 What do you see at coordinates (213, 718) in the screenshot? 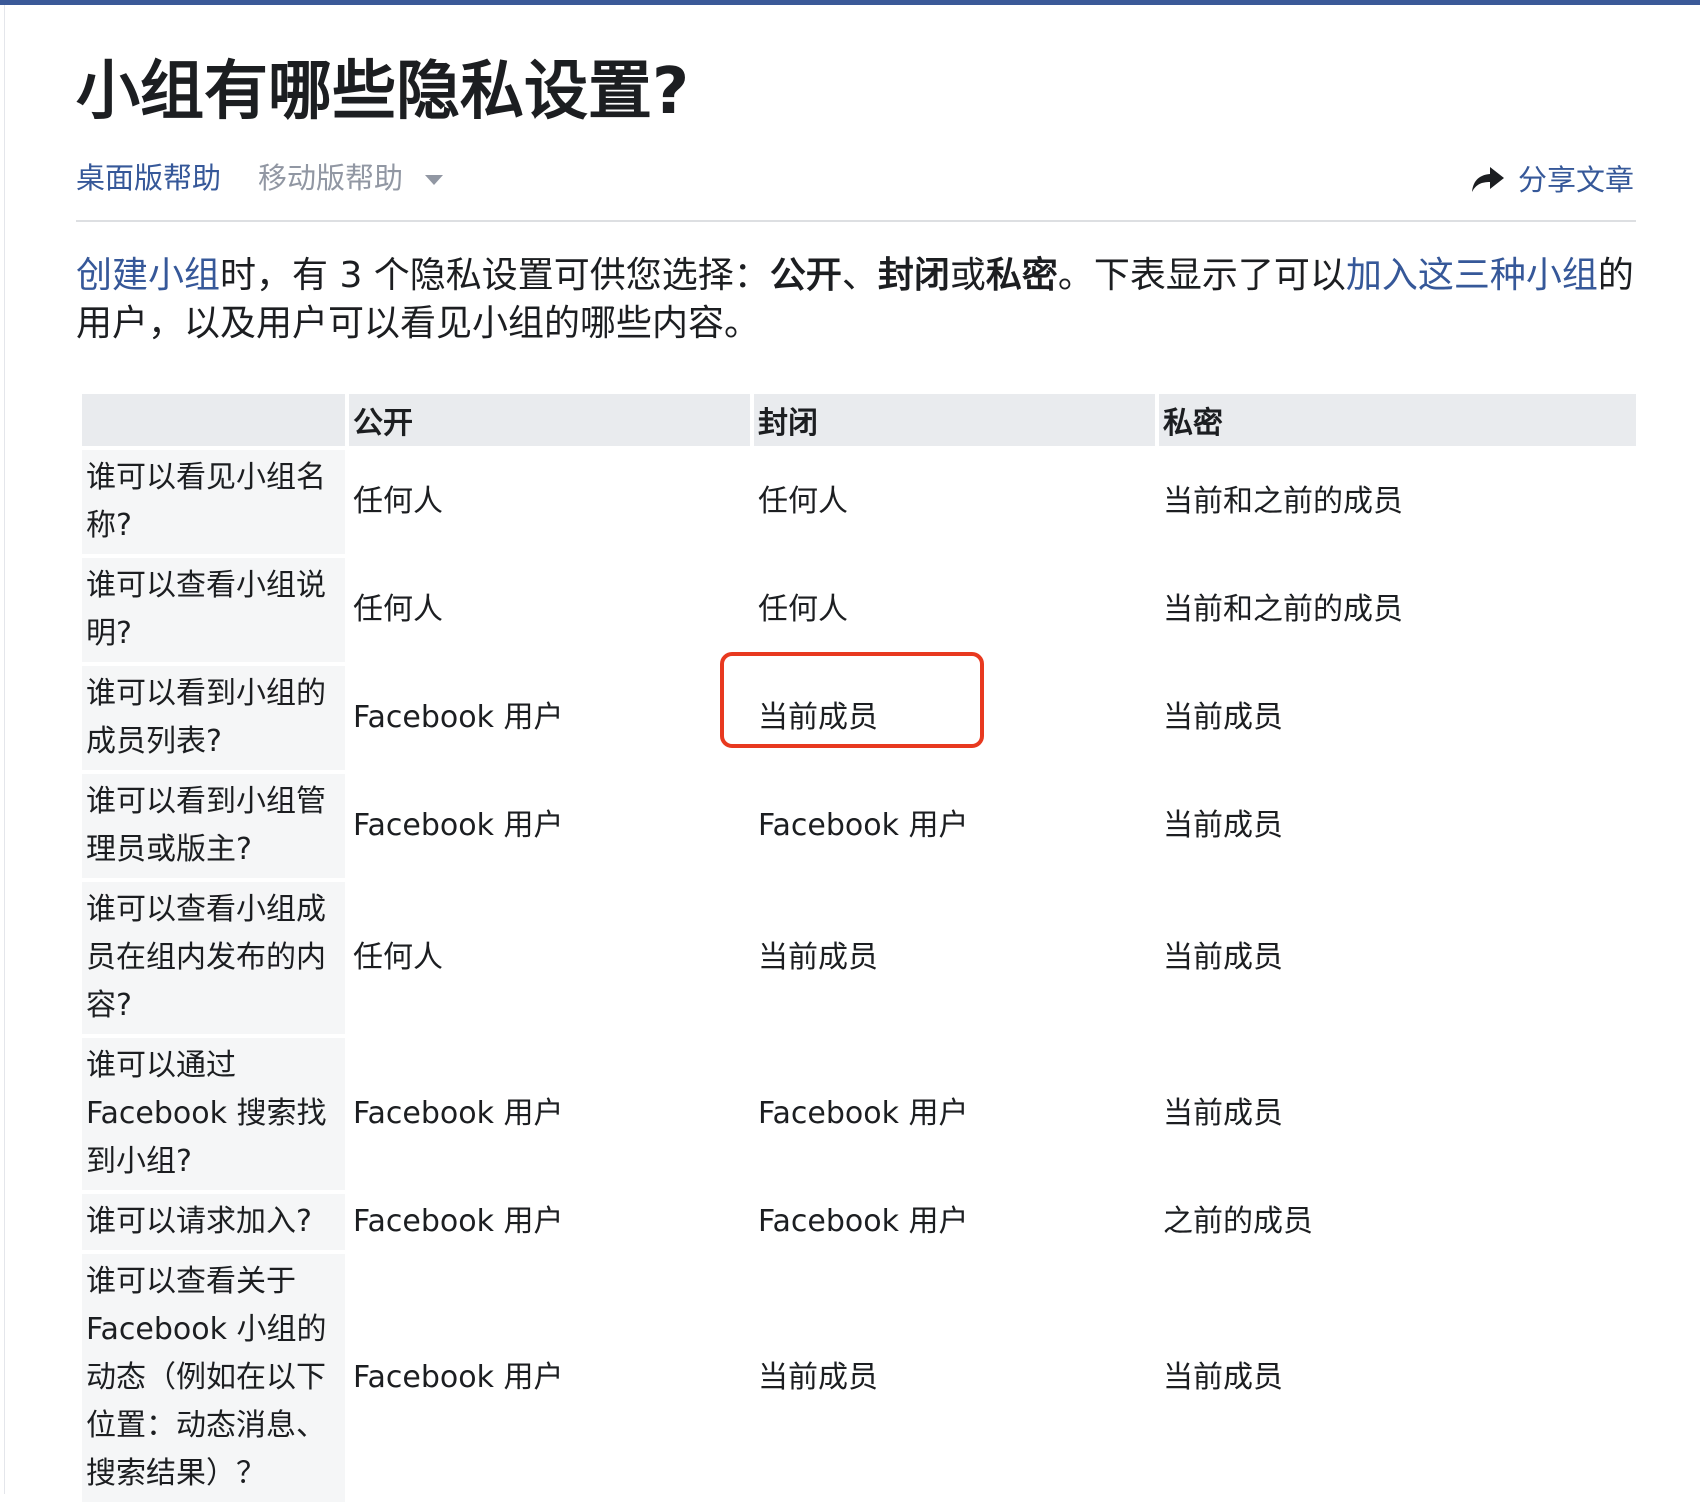
I see `row-question: 谁可以看到小组的成员列表?` at bounding box center [213, 718].